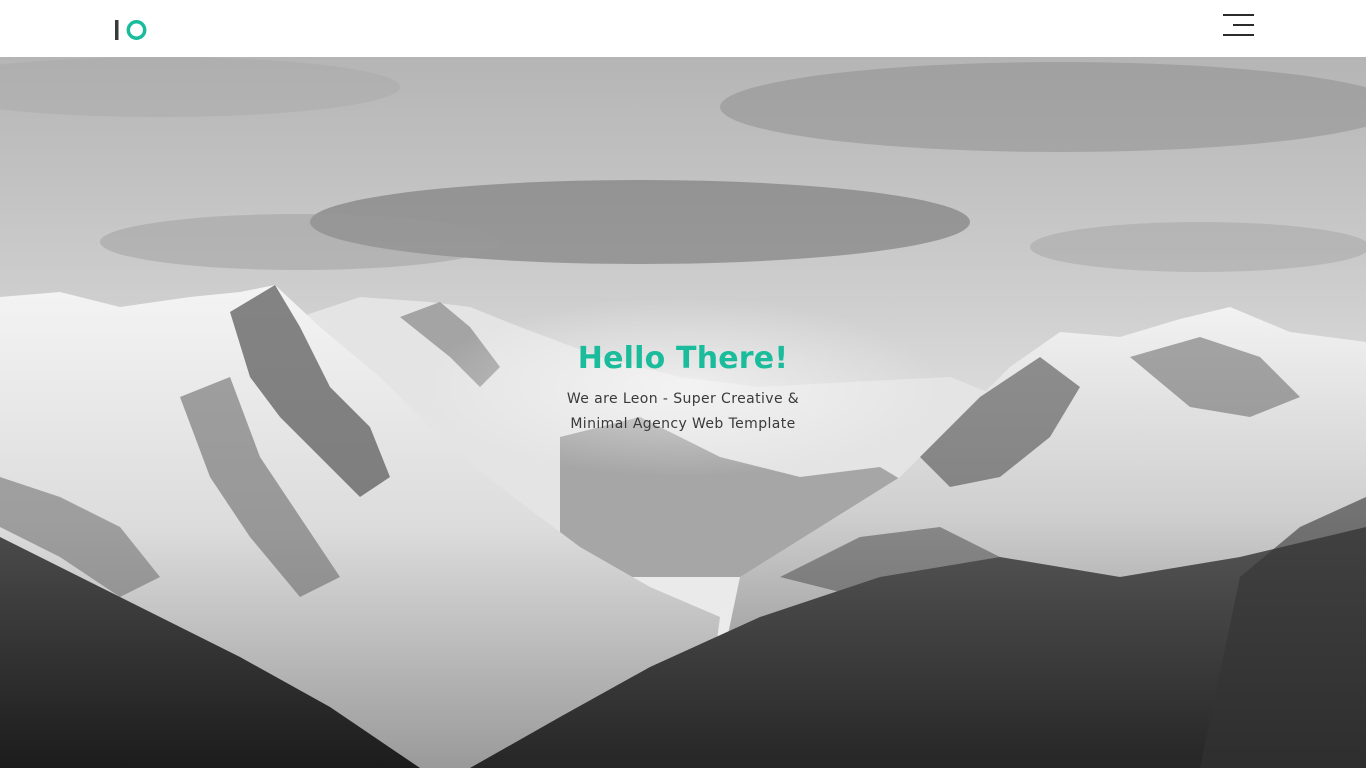  What do you see at coordinates (1238, 35) in the screenshot?
I see `hamburger-line-bottom` at bounding box center [1238, 35].